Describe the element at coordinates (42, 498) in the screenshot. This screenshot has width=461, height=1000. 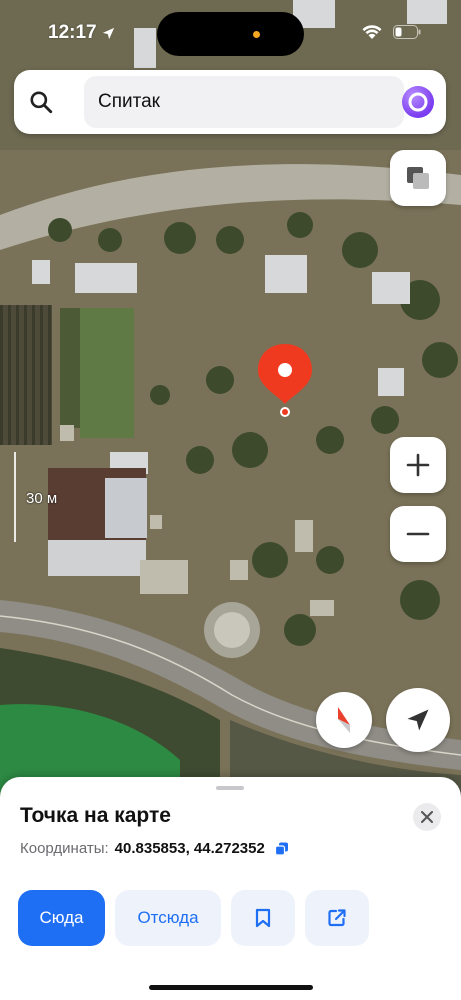
I see `scale-label: 30 м` at that location.